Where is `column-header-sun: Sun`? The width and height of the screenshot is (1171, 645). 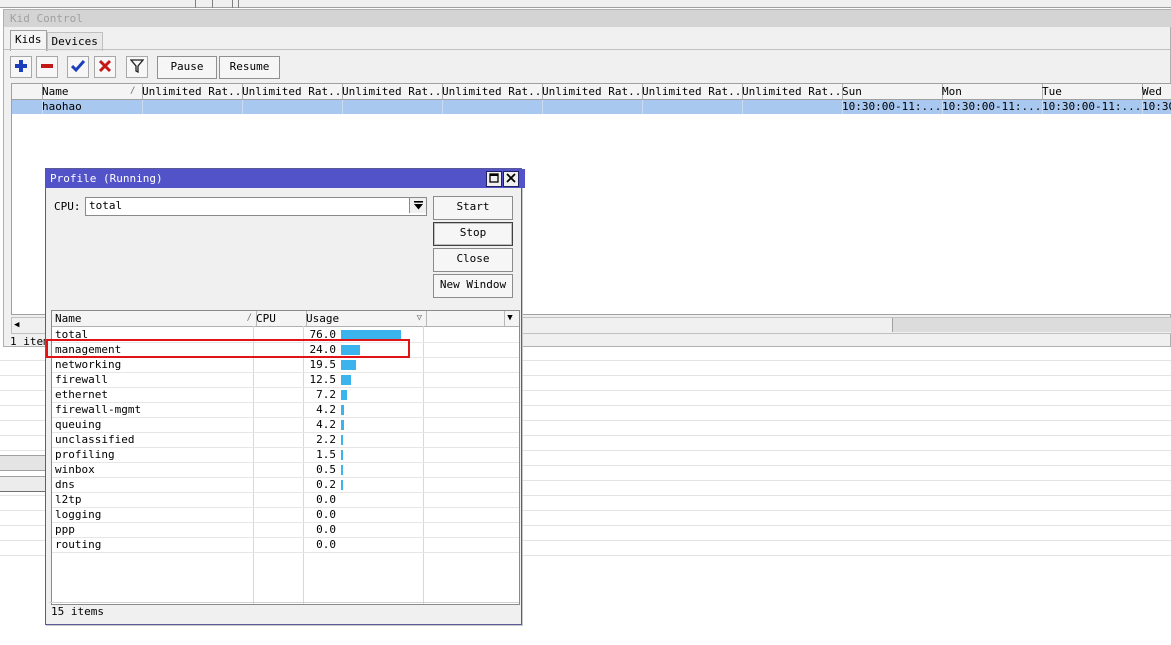 column-header-sun: Sun is located at coordinates (891, 91).